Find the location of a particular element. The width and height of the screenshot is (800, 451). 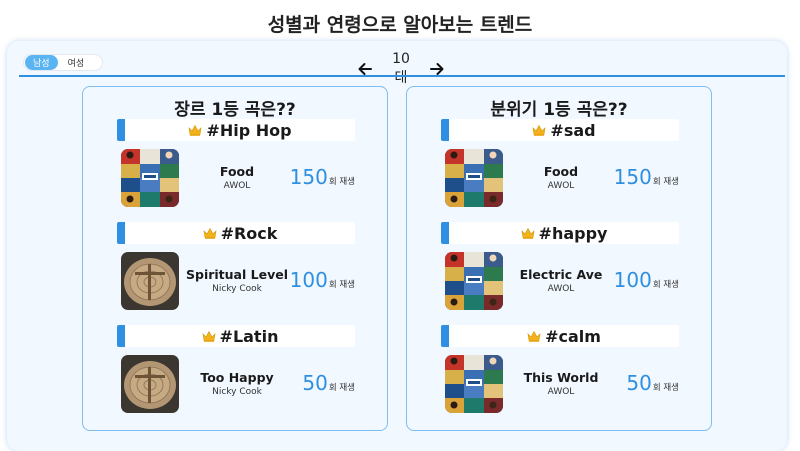

tag-bar: #Latin is located at coordinates (236, 336).